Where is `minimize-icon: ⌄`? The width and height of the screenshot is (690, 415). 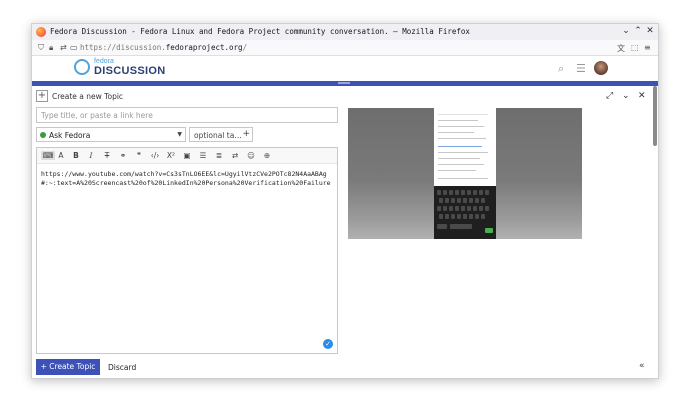
minimize-icon: ⌄ is located at coordinates (626, 31).